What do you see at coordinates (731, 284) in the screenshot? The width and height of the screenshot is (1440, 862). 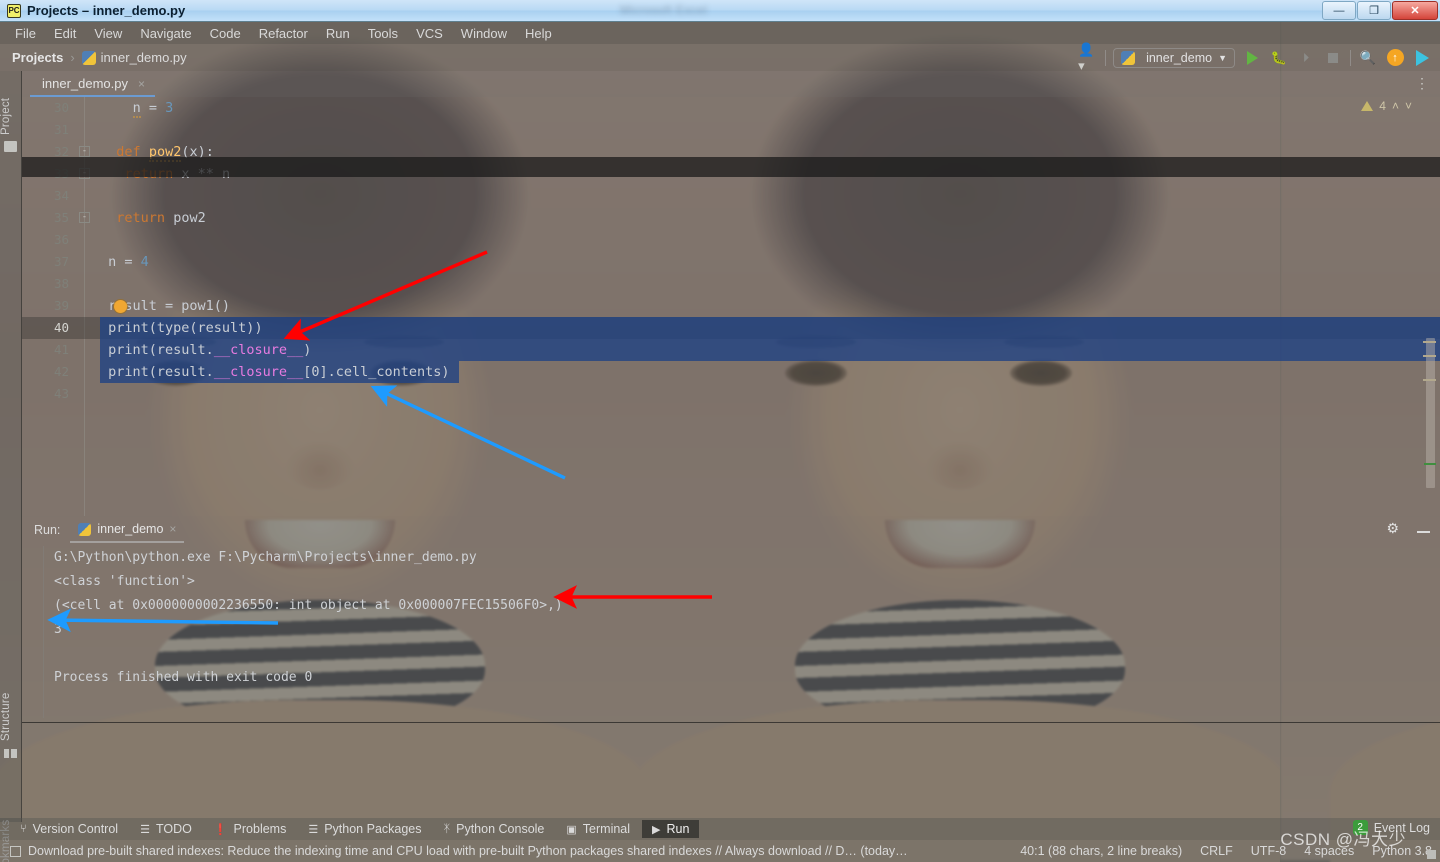 I see `code-line: 38` at bounding box center [731, 284].